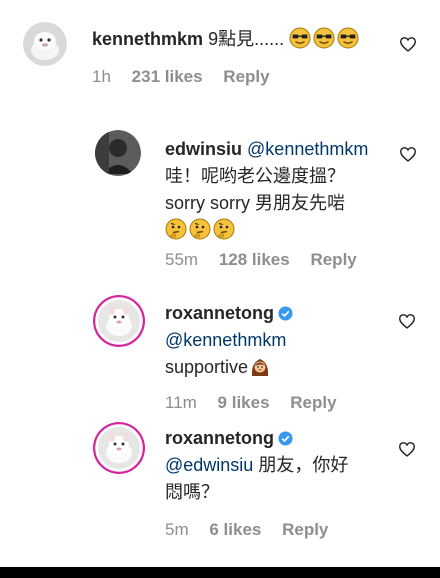 This screenshot has height=578, width=440. What do you see at coordinates (182, 259) in the screenshot?
I see `timestamp: 55m` at bounding box center [182, 259].